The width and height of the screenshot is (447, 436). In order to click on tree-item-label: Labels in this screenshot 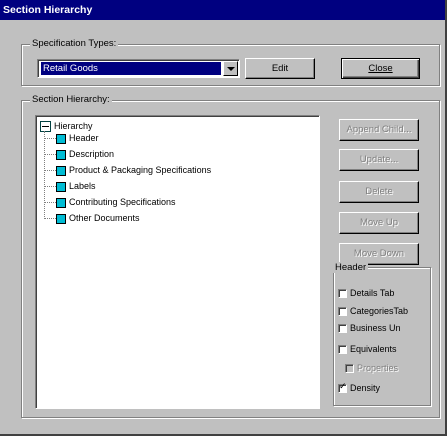, I will do `click(82, 186)`.